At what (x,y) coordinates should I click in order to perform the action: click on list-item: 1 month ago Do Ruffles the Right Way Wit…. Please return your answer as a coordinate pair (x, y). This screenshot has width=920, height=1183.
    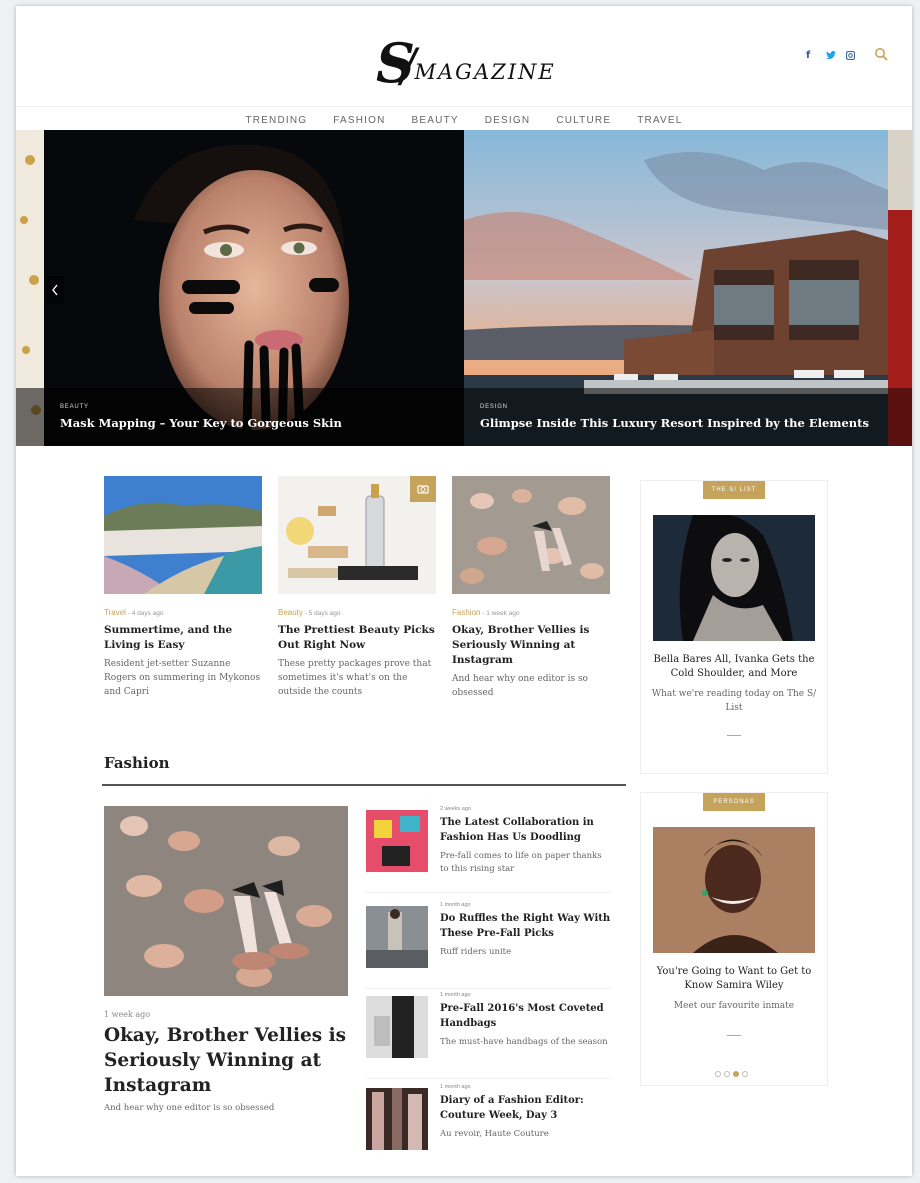
    Looking at the image, I should click on (488, 945).